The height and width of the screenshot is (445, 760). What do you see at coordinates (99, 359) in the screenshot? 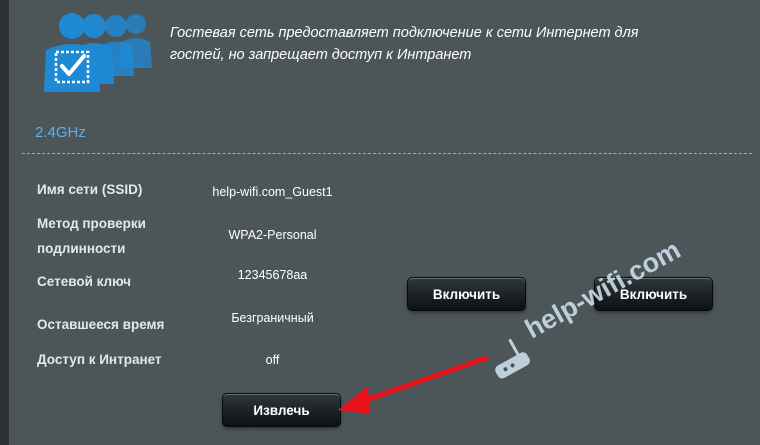
I see `intranet-access-label: Доступ к Интранет` at bounding box center [99, 359].